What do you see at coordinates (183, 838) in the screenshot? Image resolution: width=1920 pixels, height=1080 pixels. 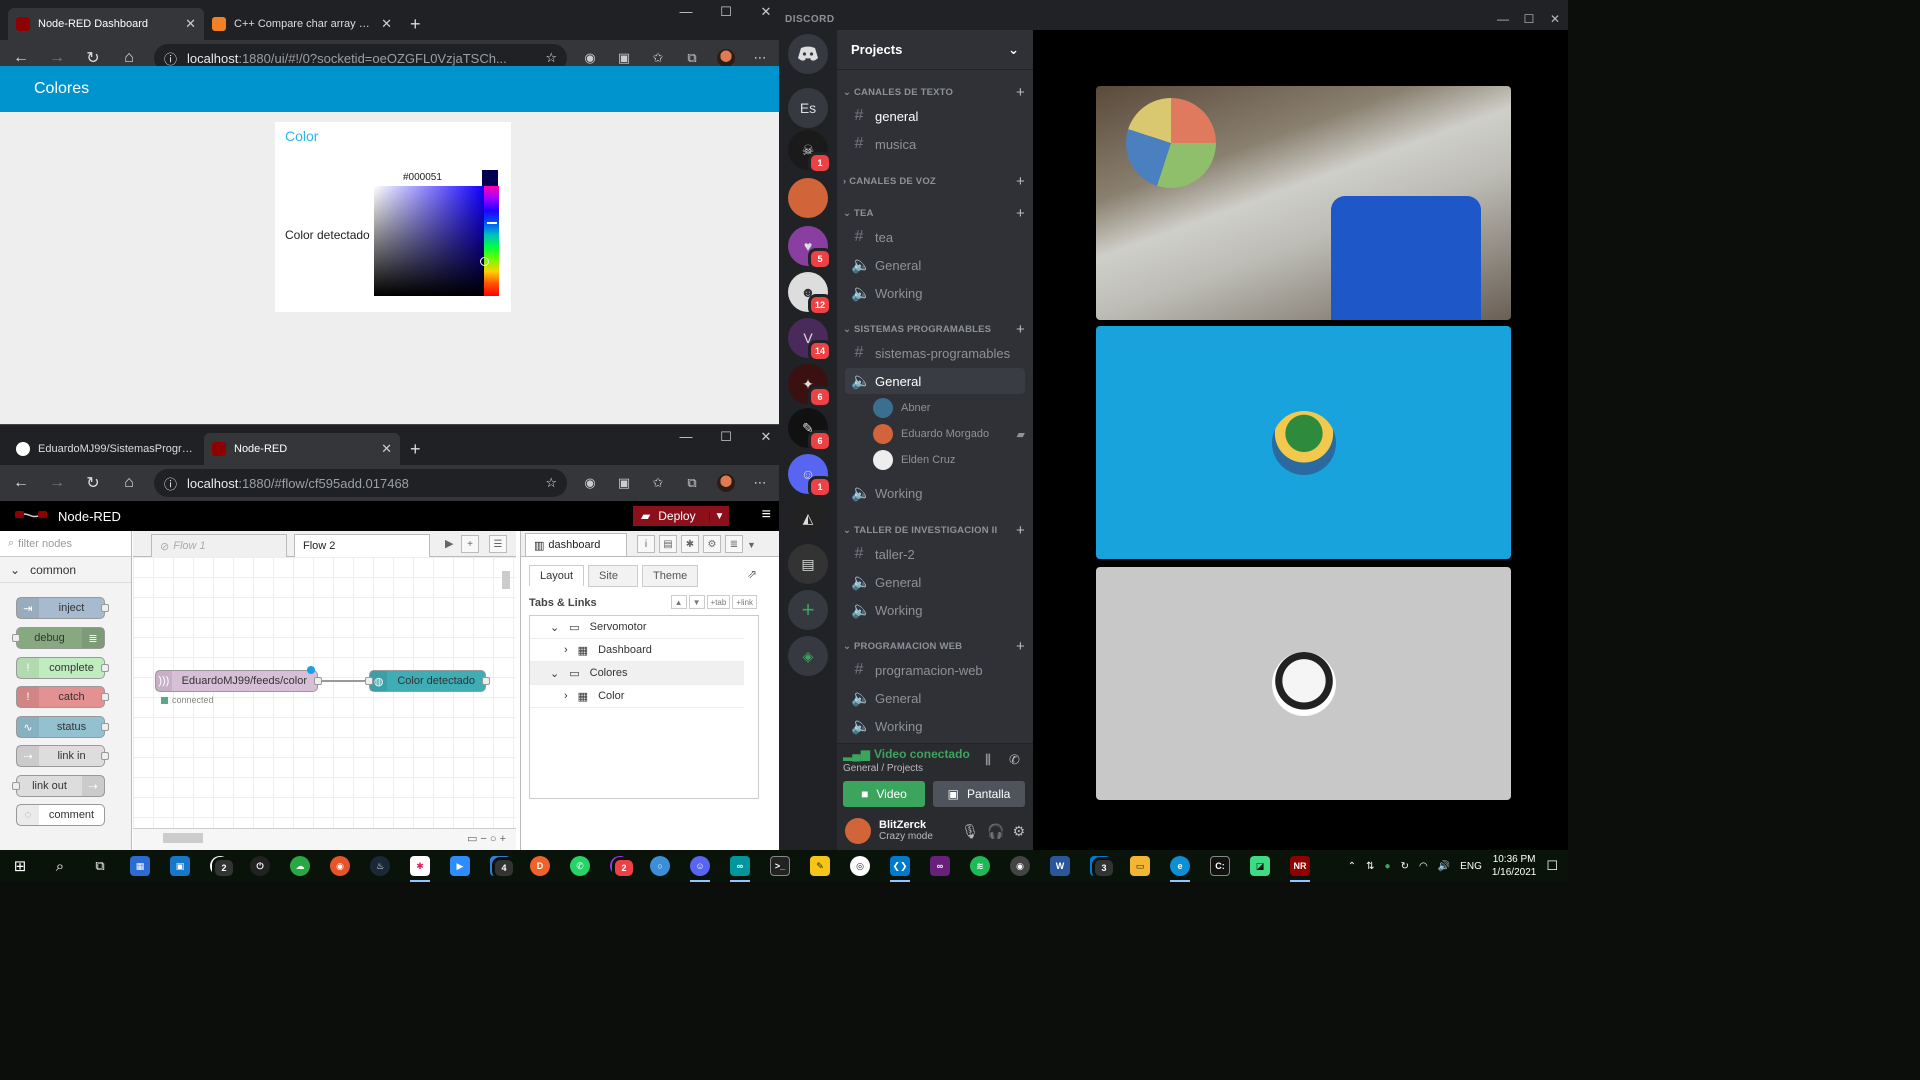 I see `horizontal-scrollbar` at bounding box center [183, 838].